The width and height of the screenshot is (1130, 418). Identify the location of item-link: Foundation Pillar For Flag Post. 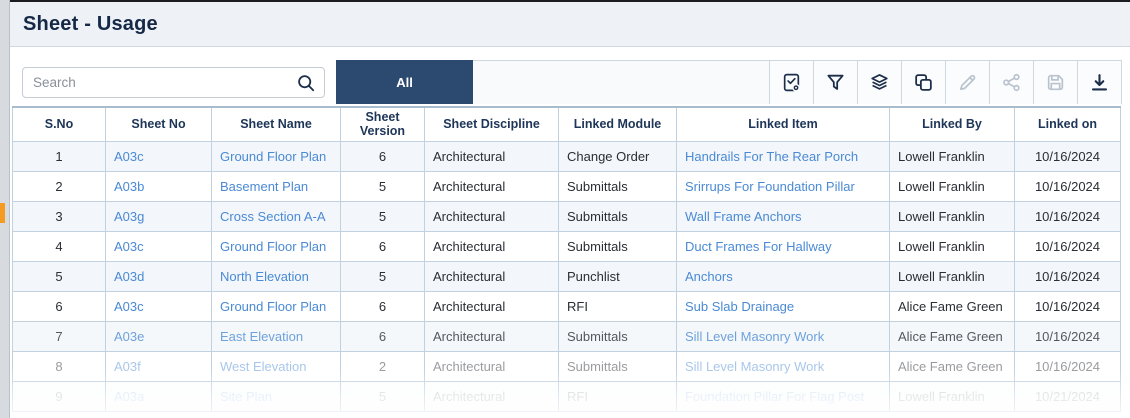
(774, 396).